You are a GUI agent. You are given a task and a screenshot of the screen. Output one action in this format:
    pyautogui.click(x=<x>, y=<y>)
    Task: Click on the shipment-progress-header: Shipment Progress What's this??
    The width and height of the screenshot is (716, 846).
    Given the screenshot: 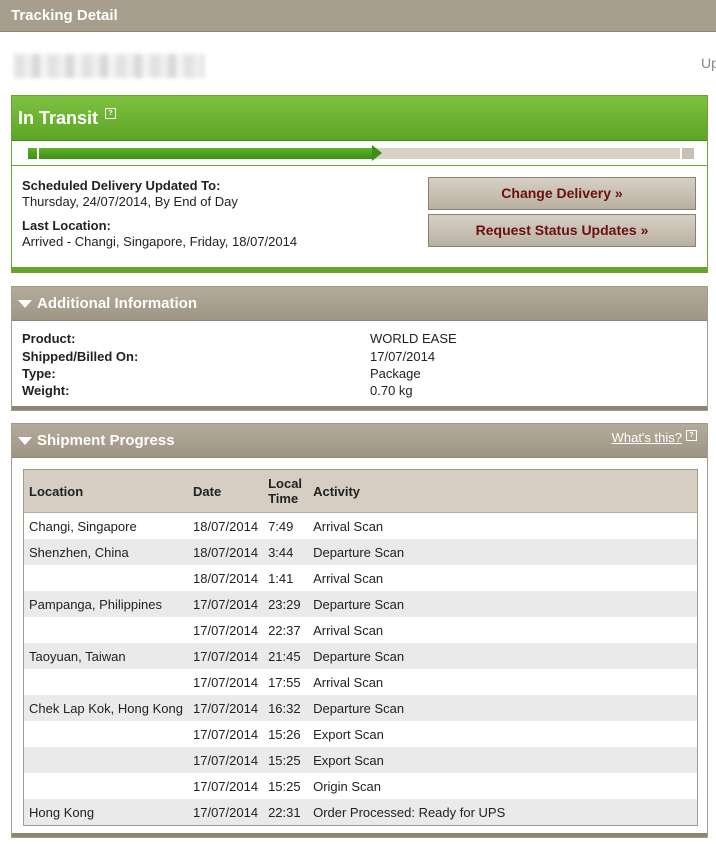 What is the action you would take?
    pyautogui.click(x=359, y=441)
    